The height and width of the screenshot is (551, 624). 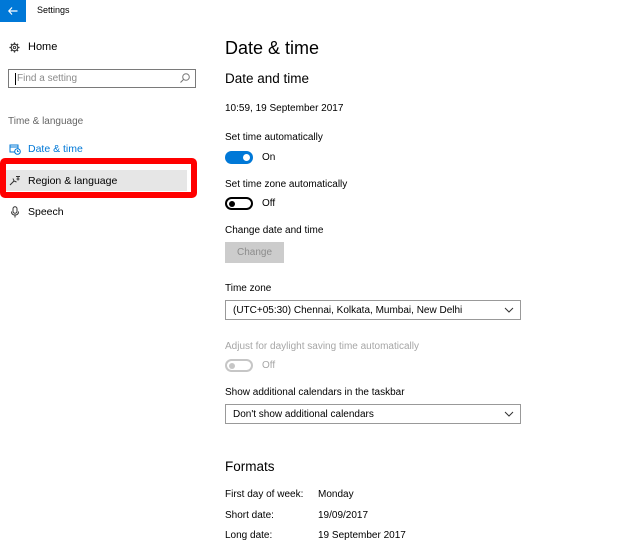 I want to click on daylight-saving-state: Off, so click(x=269, y=365).